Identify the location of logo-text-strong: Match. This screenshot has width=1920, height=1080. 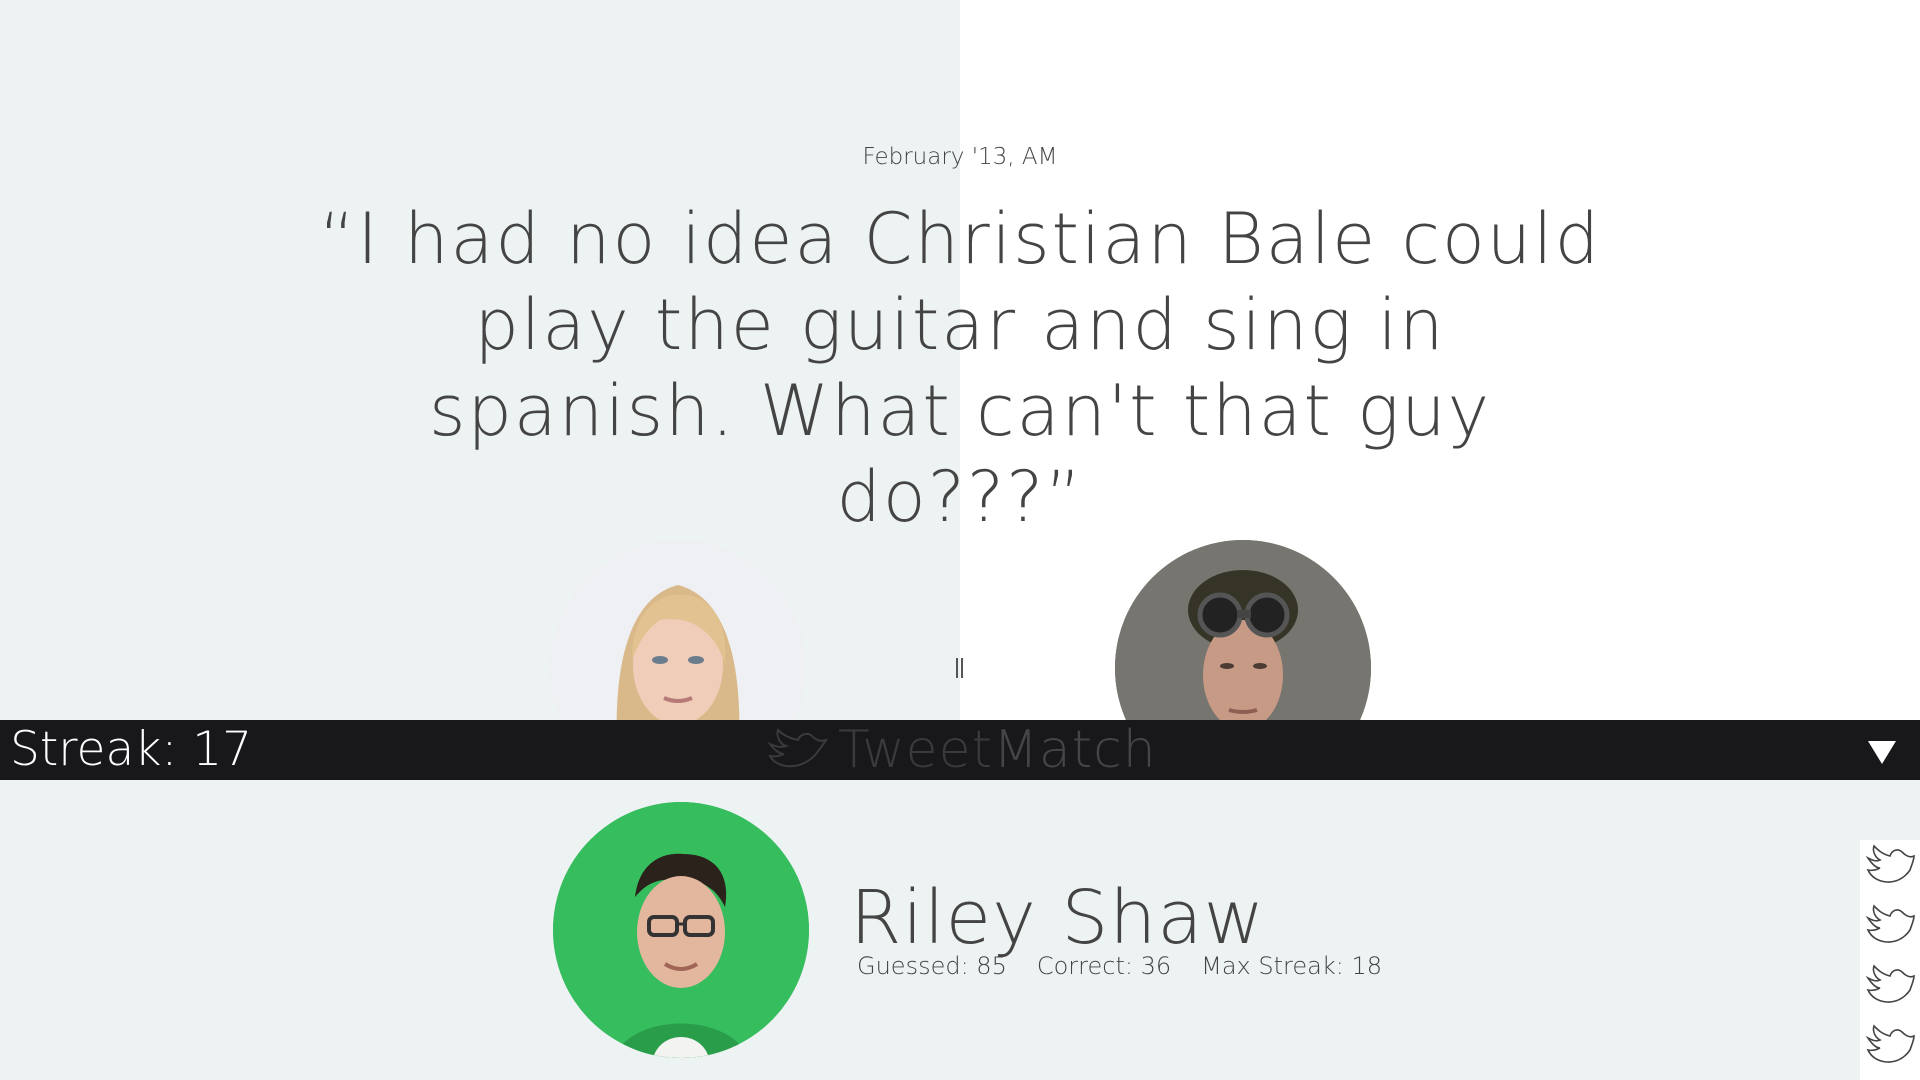
(1075, 750).